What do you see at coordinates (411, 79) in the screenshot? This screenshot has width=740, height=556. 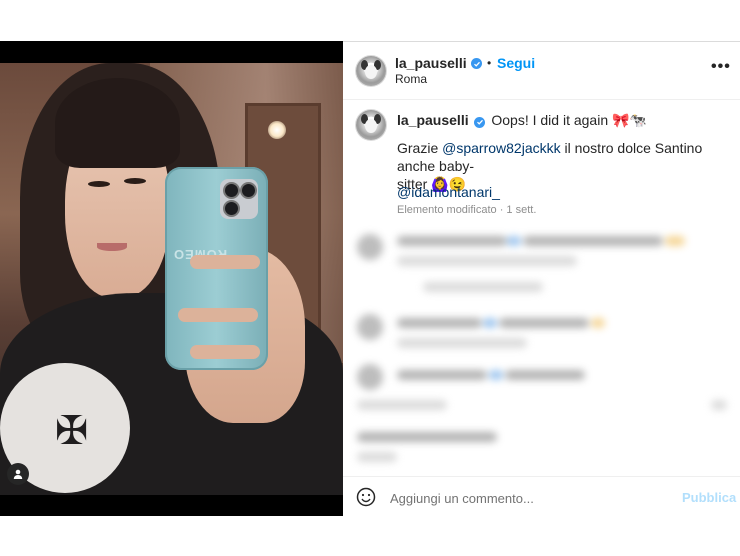 I see `post-location: Roma` at bounding box center [411, 79].